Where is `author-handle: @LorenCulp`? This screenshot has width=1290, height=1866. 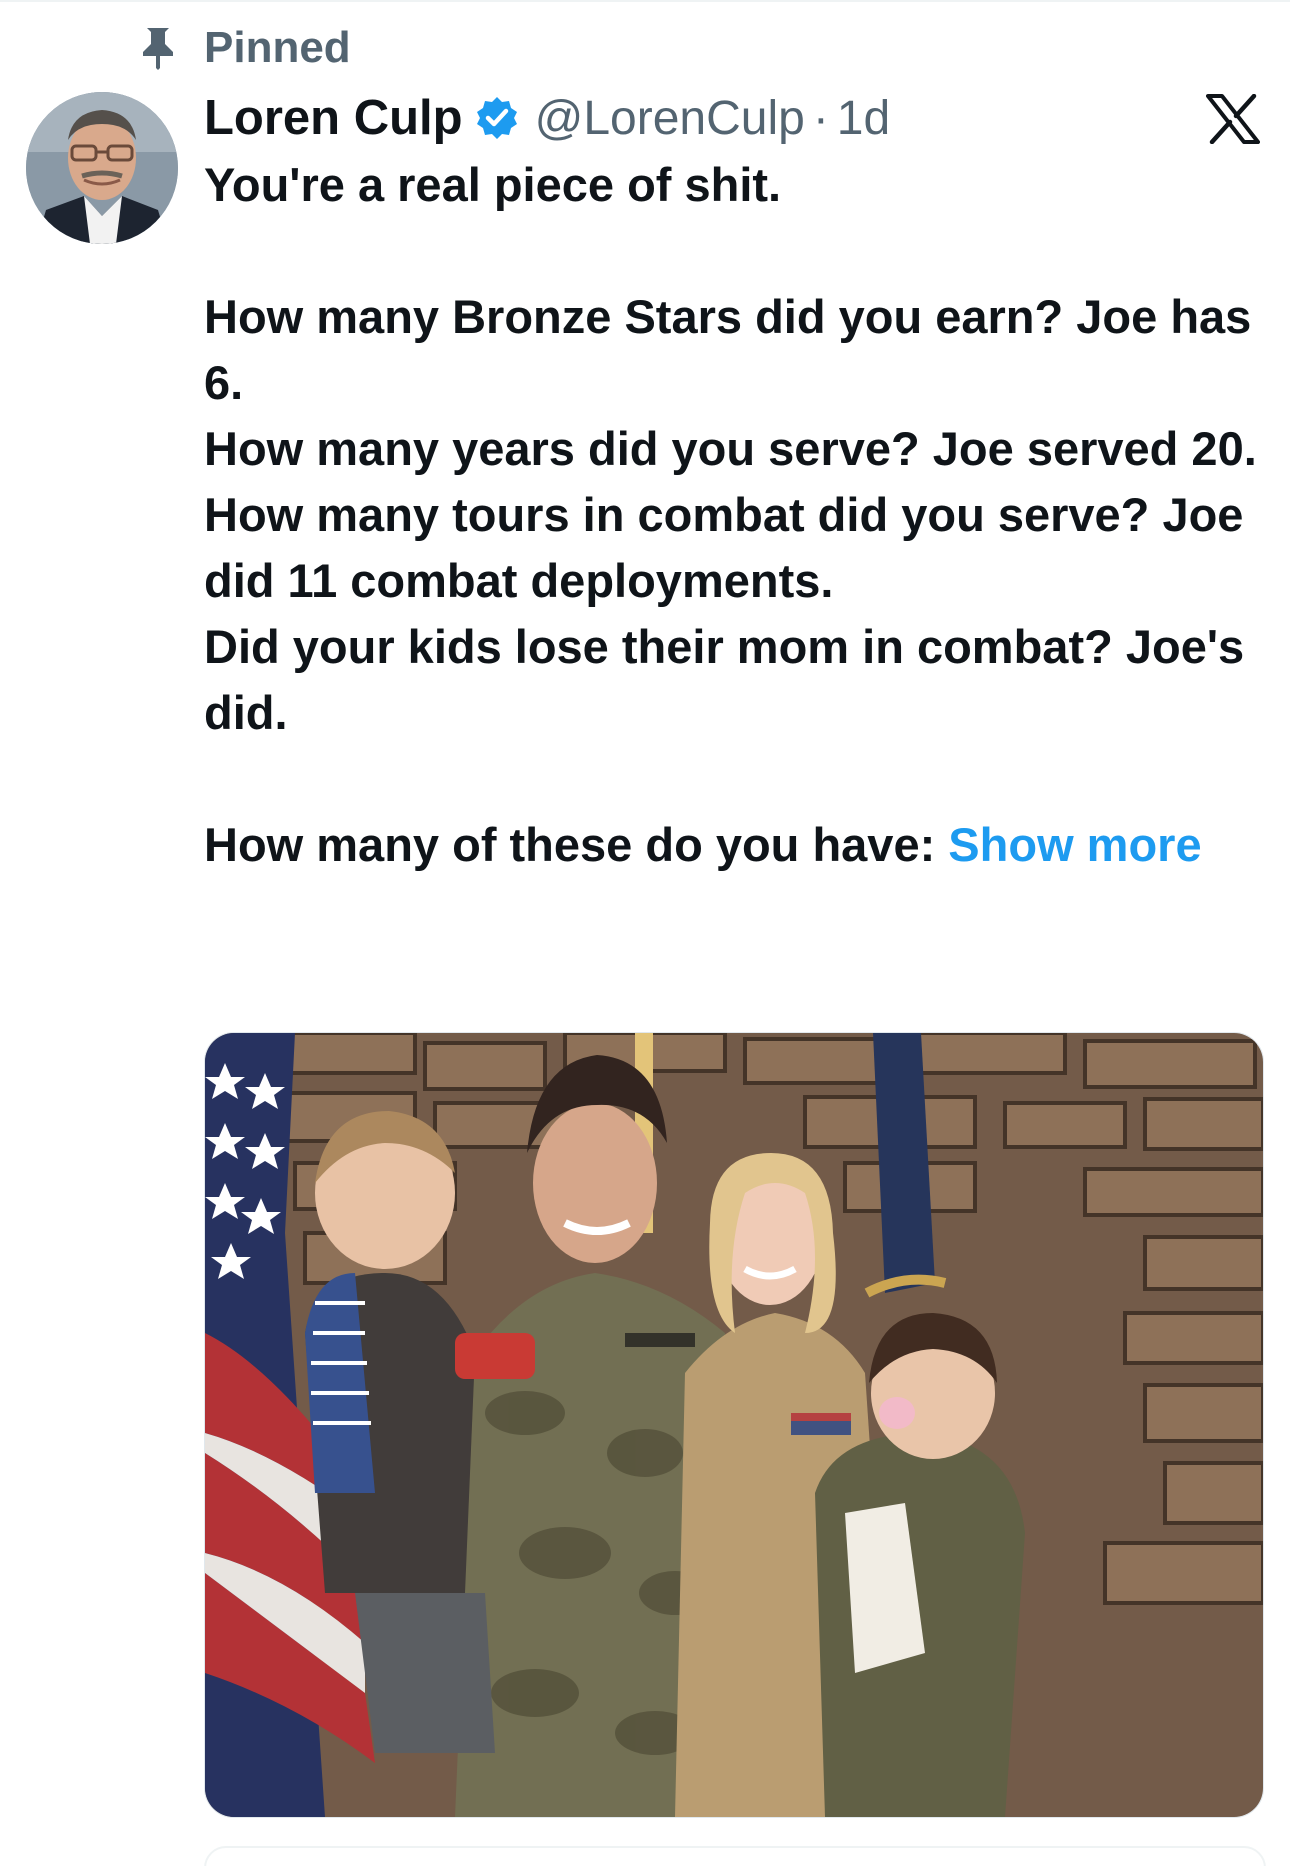
author-handle: @LorenCulp is located at coordinates (670, 118).